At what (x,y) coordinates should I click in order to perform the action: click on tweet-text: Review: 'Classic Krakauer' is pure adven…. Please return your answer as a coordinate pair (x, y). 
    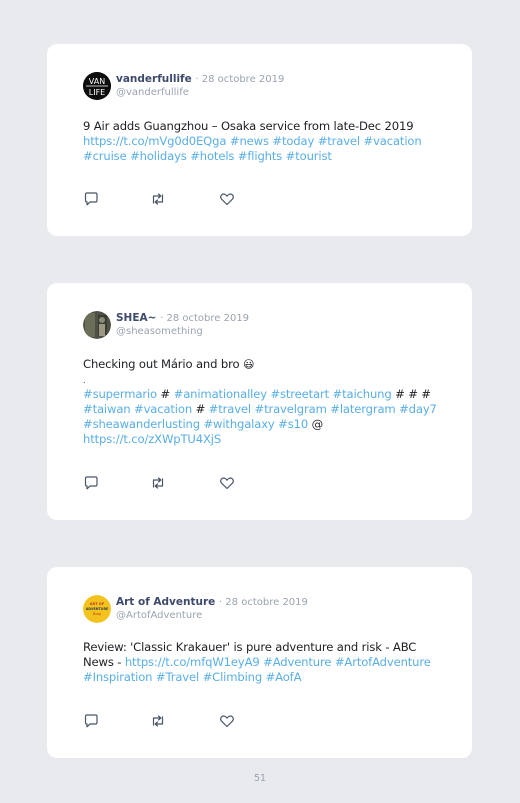
    Looking at the image, I should click on (264, 662).